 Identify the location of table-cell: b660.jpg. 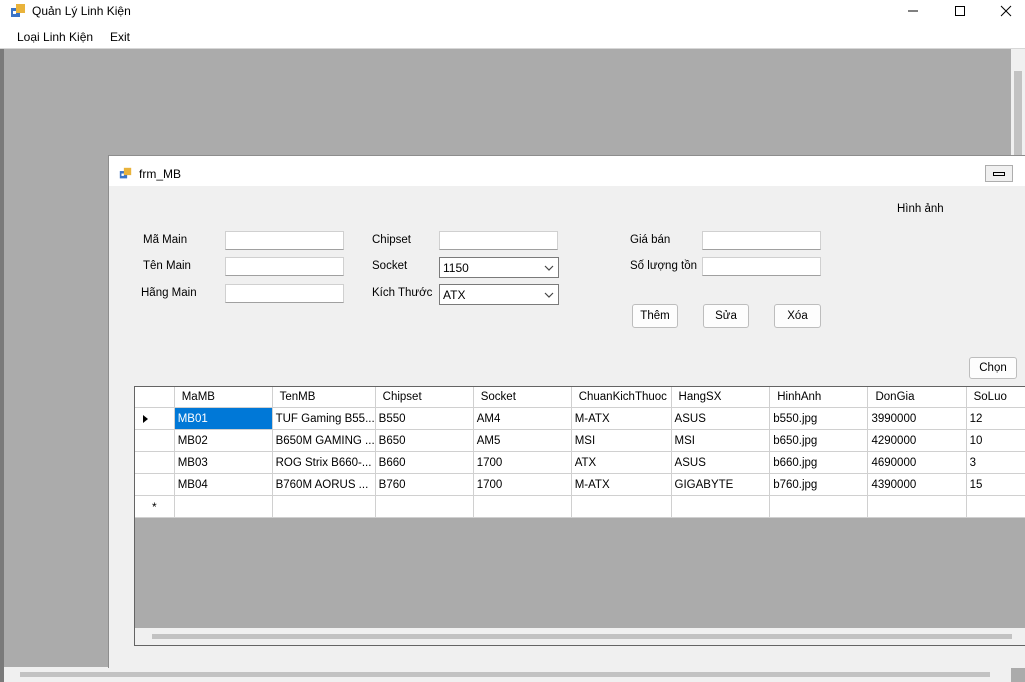
(819, 462).